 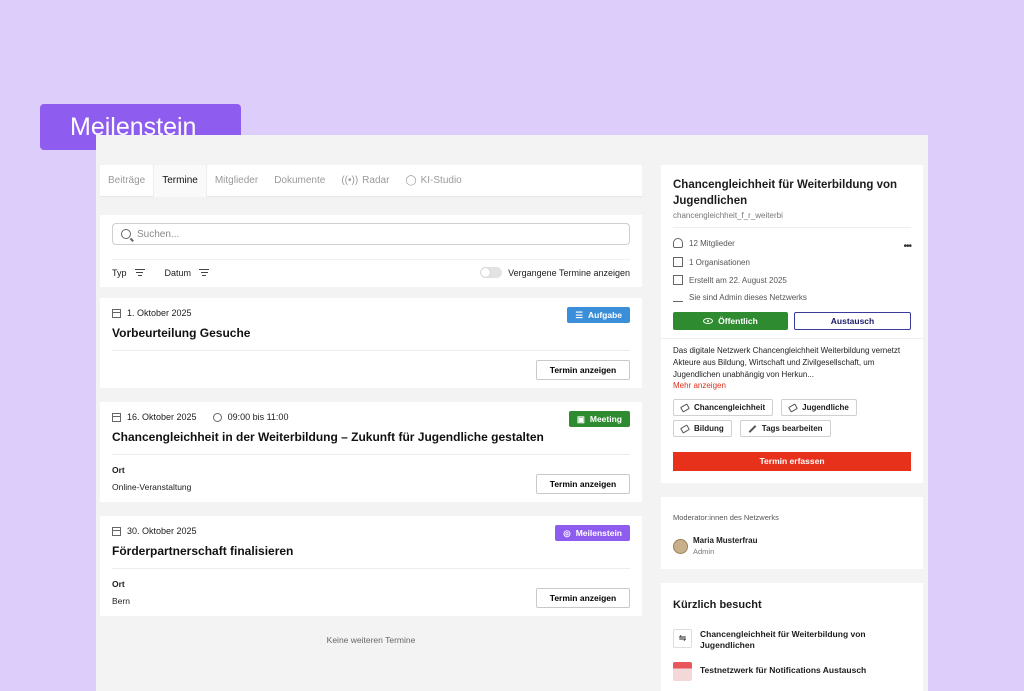 I want to click on meeting-icon: ▣, so click(x=580, y=418).